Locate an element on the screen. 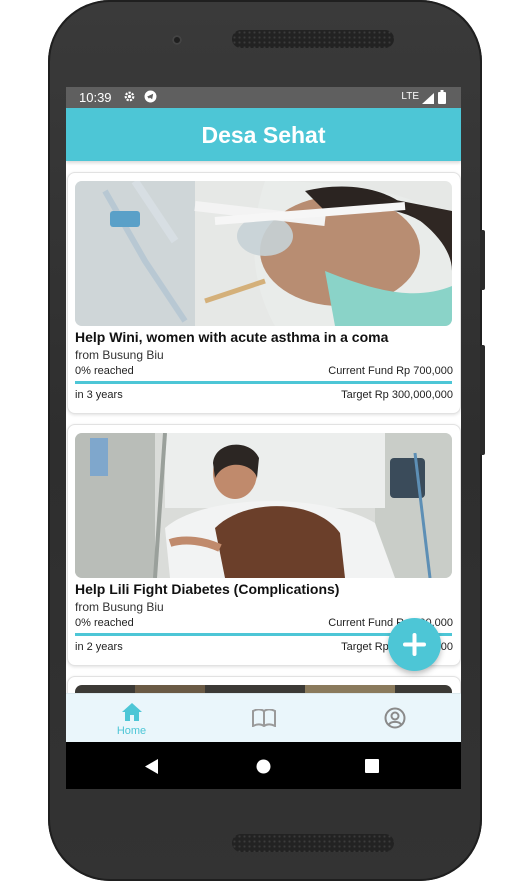 This screenshot has height=881, width=530. nav-item-home: Home is located at coordinates (131, 718).